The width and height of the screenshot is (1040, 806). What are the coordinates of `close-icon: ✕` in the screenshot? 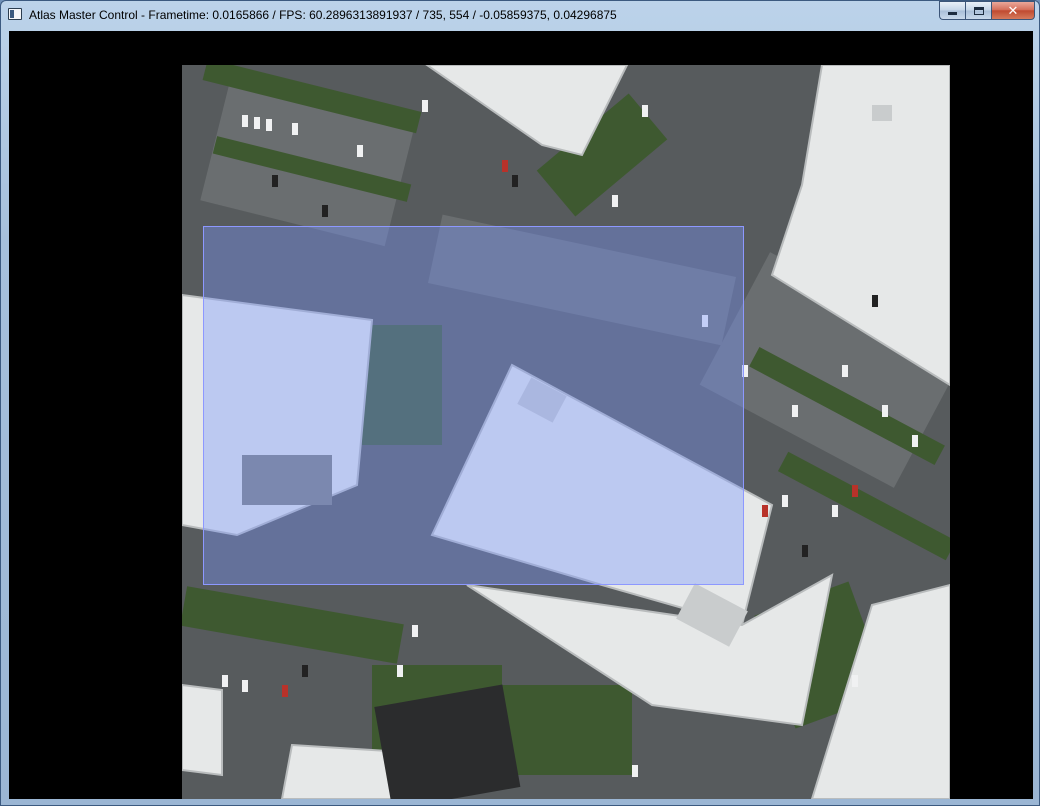 It's located at (1013, 10).